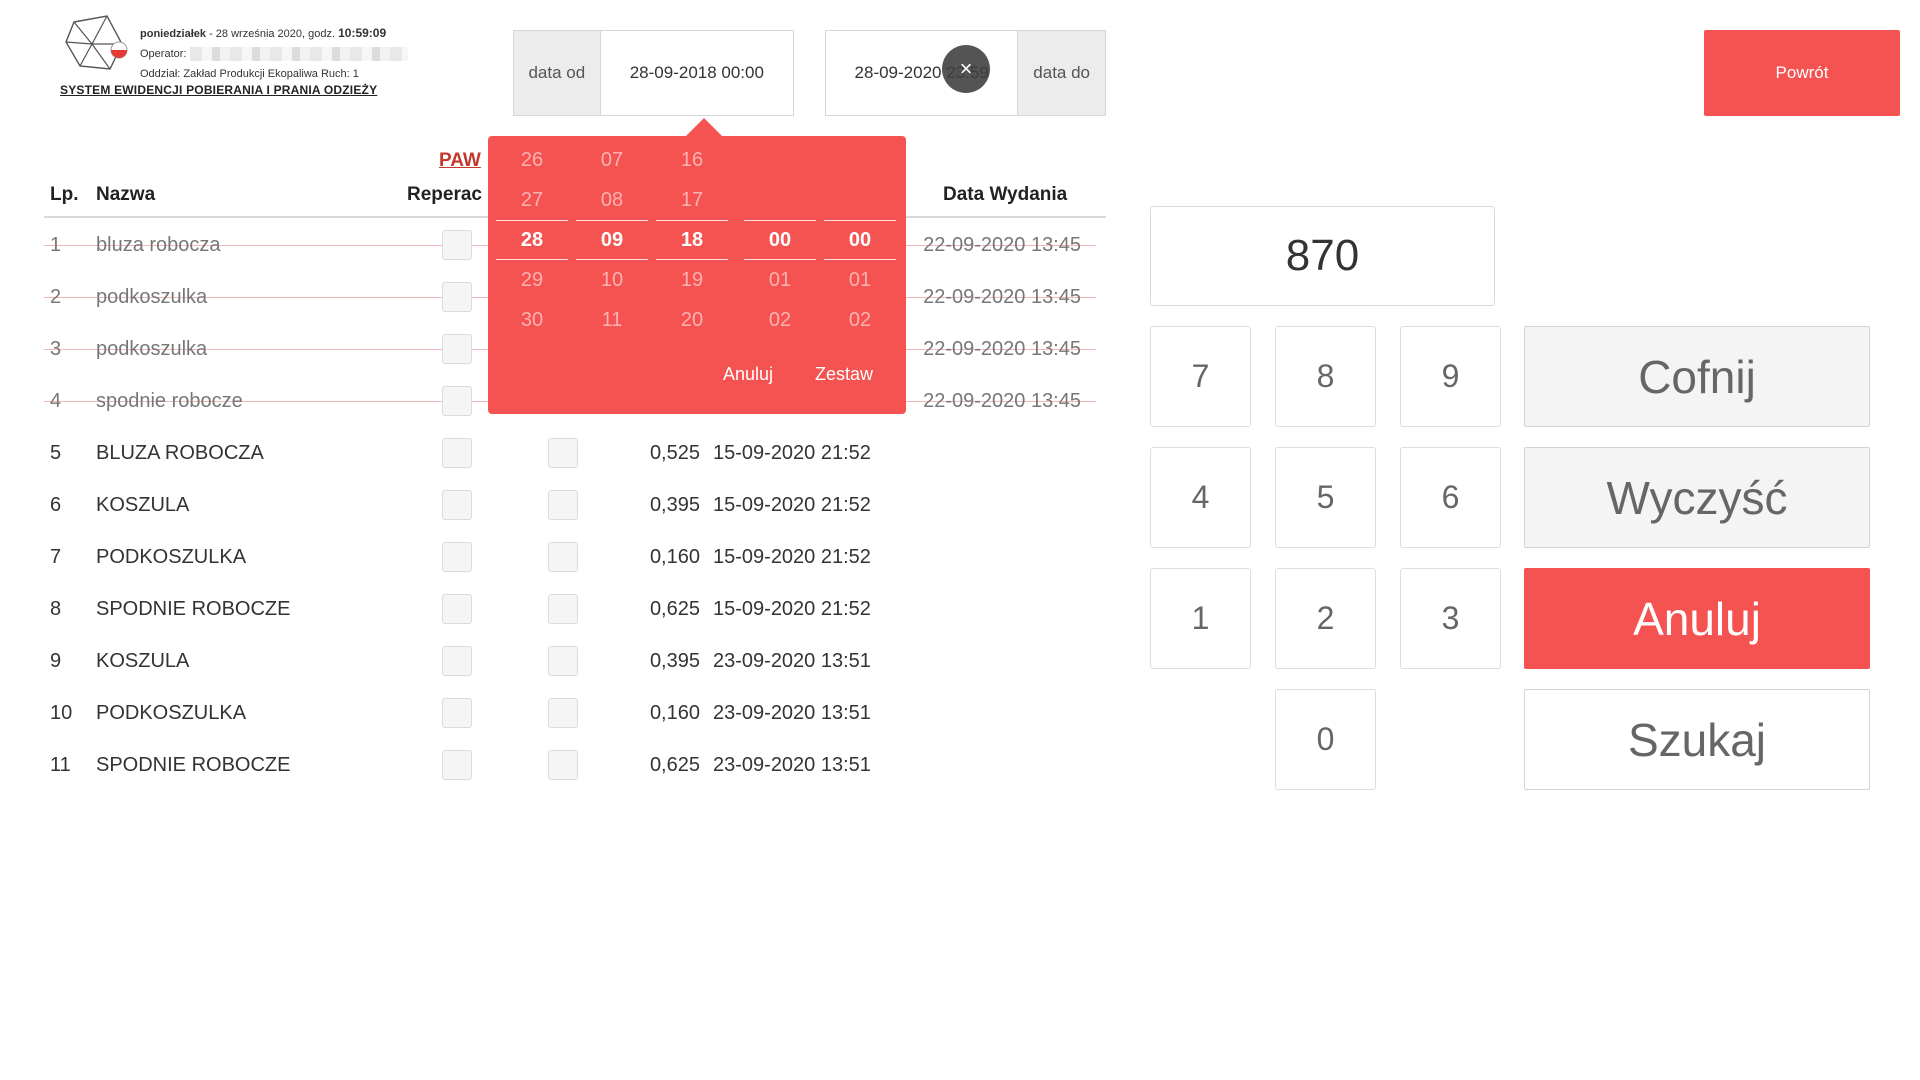 The image size is (1920, 1080). I want to click on row-date: 23-09-2020 13:51, so click(792, 764).